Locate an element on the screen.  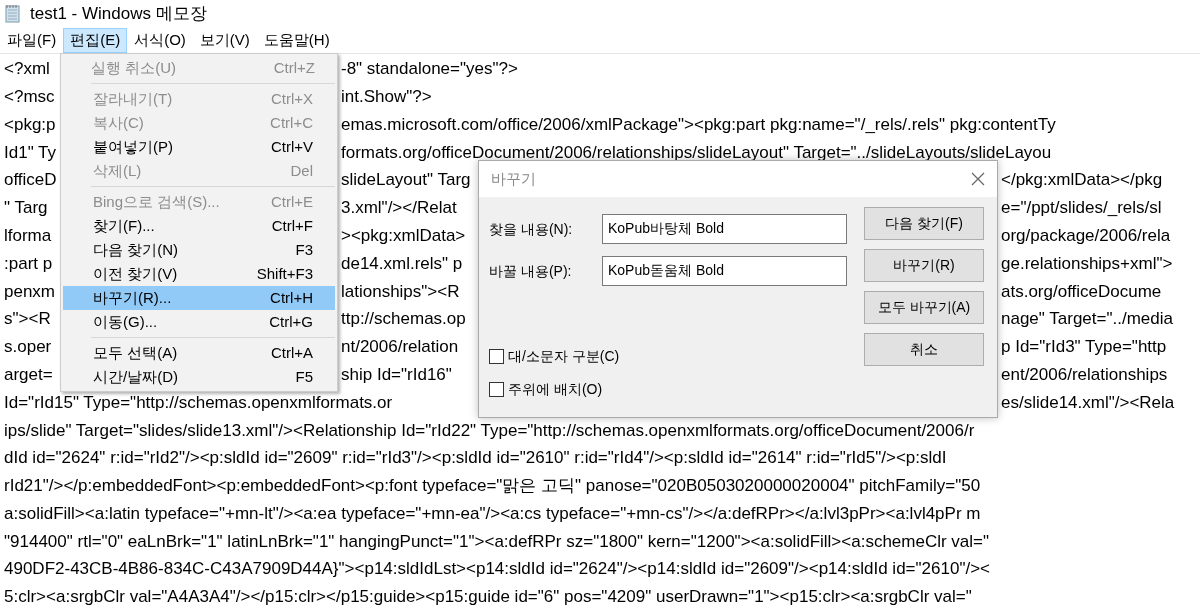
dialog-button: 모두 바꾸기(A) is located at coordinates (924, 307).